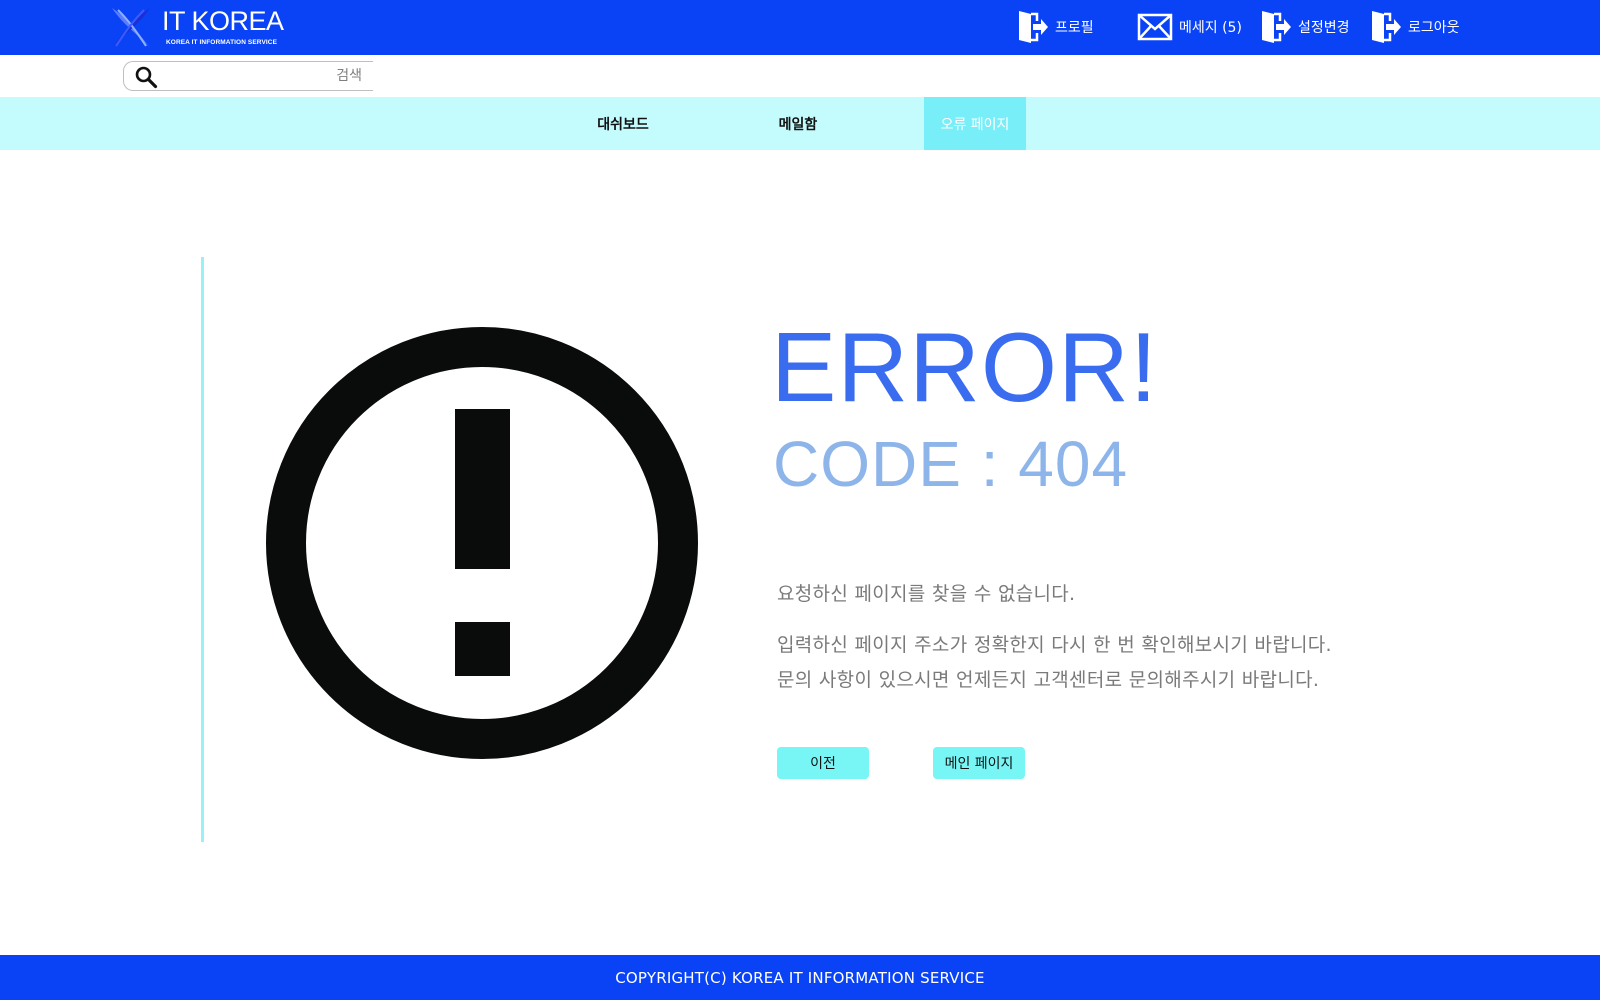  I want to click on nav-messages-link: 메세지 (5), so click(1189, 27).